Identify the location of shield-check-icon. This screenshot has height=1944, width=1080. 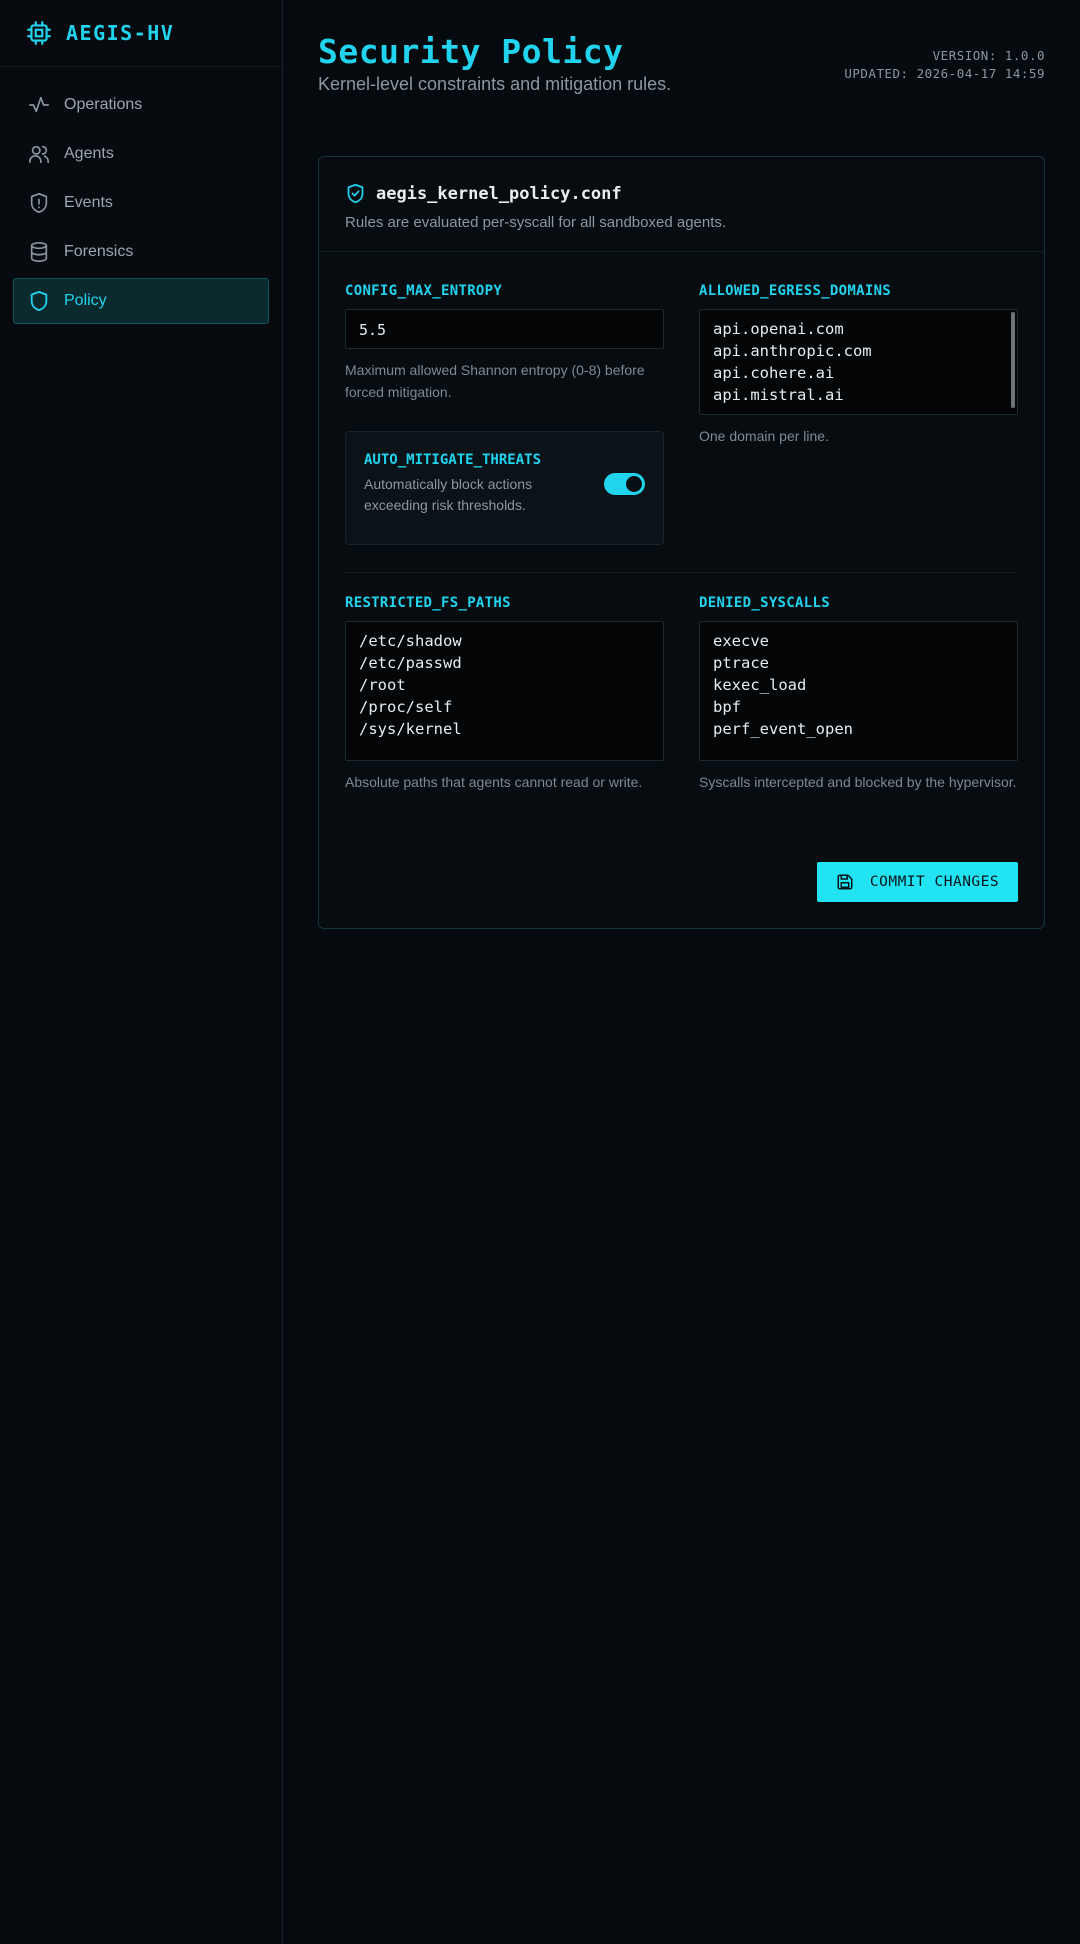
(355, 193).